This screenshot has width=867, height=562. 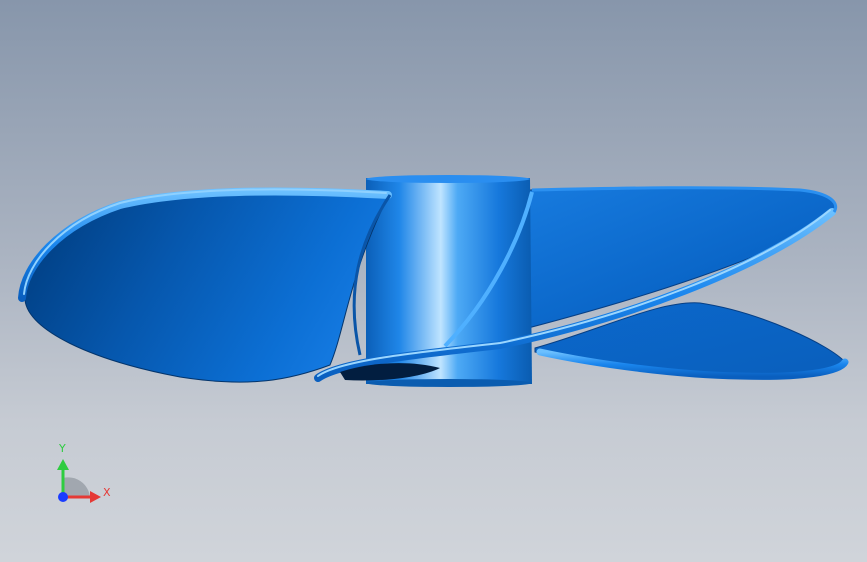 I want to click on y-axis-arrow, so click(x=63, y=464).